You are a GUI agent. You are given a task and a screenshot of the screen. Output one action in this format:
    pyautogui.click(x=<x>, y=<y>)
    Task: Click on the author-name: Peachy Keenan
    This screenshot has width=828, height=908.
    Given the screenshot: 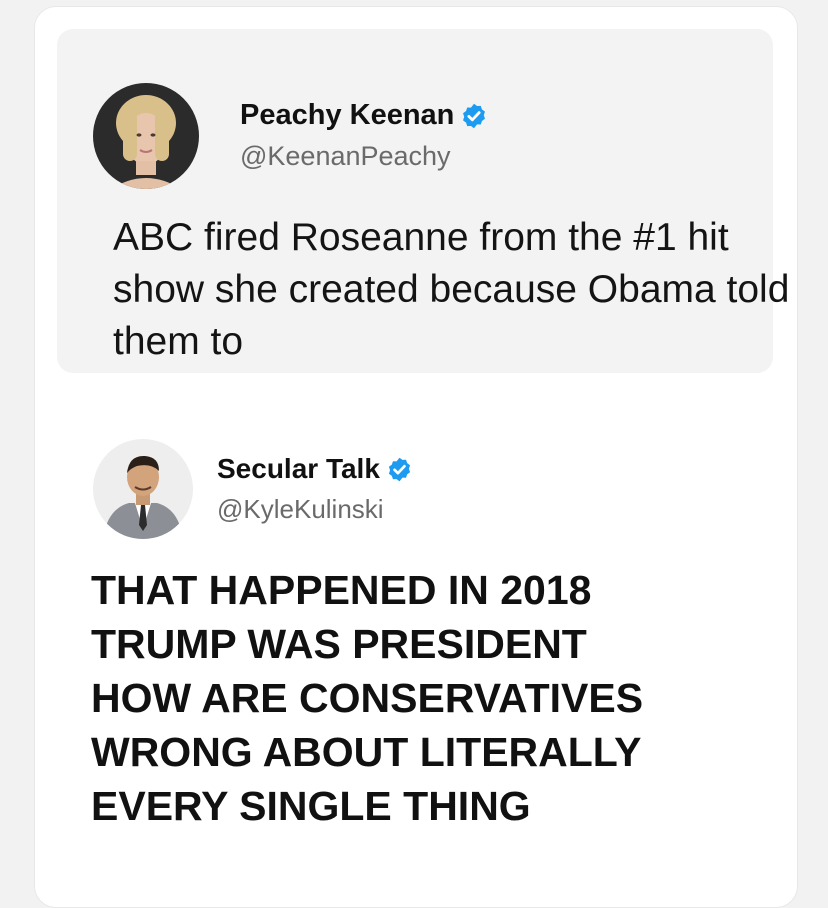 What is the action you would take?
    pyautogui.click(x=364, y=115)
    